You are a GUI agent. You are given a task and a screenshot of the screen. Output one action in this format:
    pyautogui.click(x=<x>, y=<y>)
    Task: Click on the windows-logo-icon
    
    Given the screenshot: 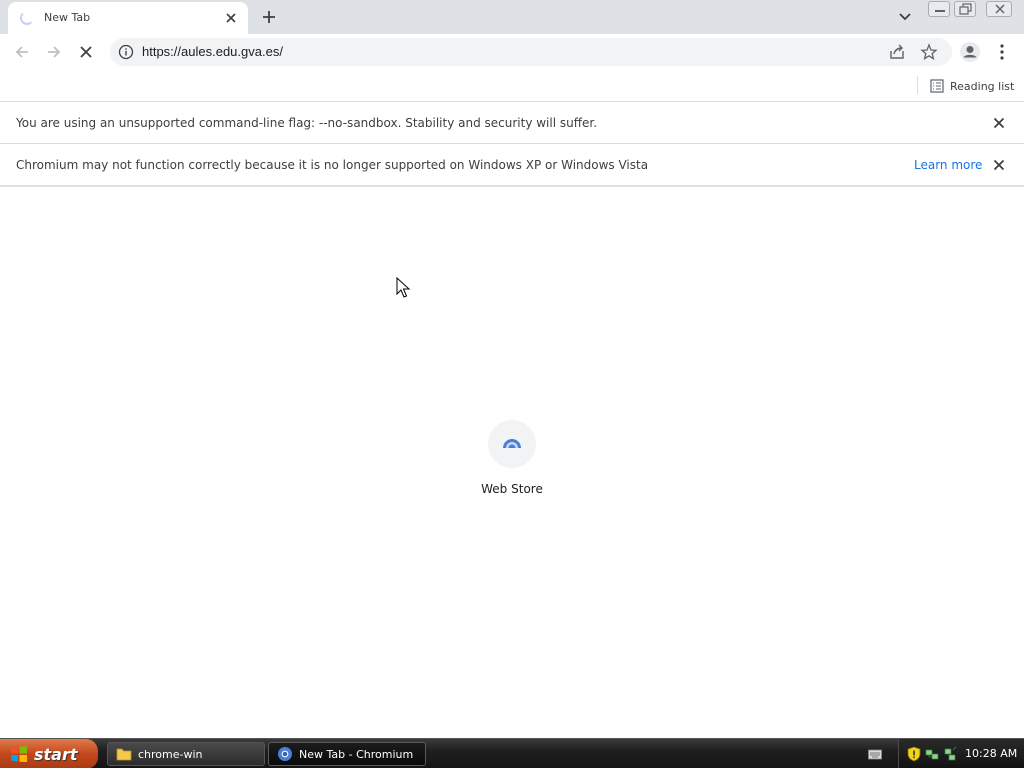 What is the action you would take?
    pyautogui.click(x=19, y=754)
    